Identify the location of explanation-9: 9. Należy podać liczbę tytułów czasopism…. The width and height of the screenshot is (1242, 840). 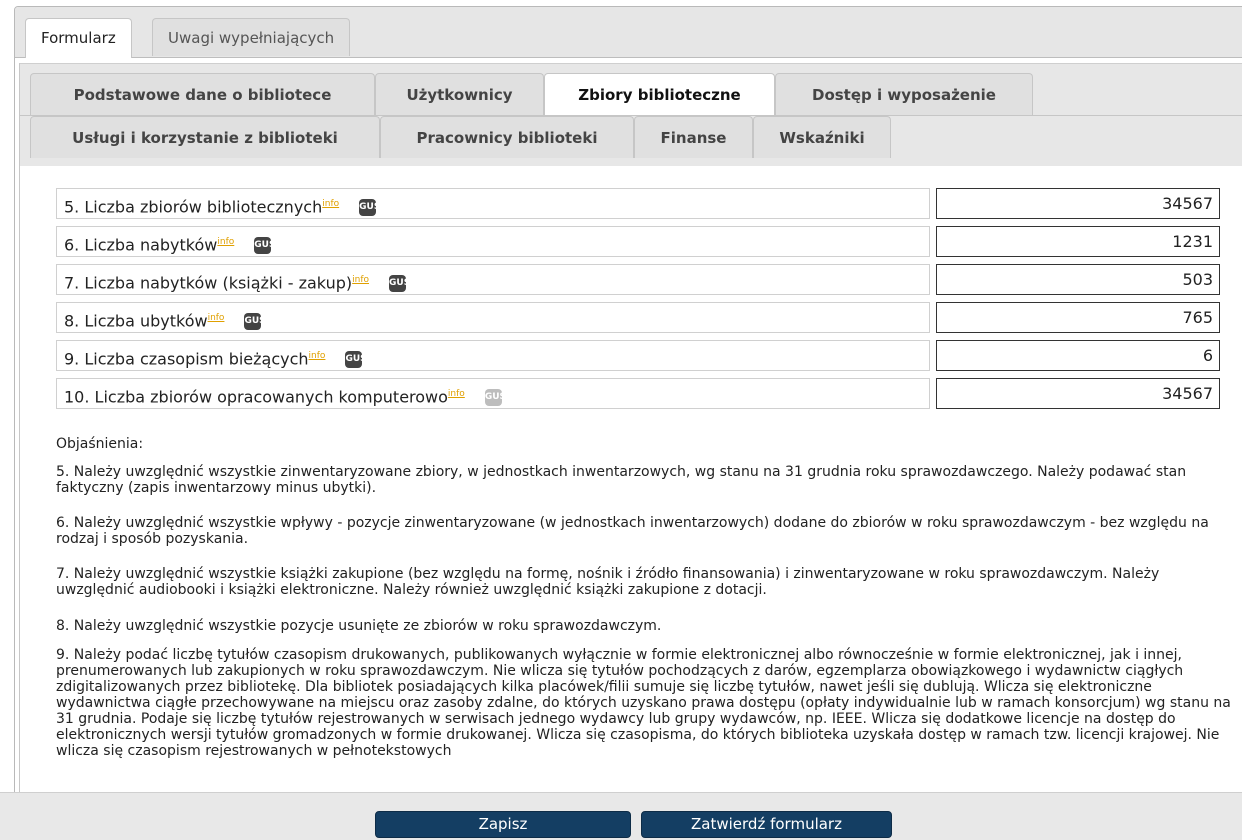
(643, 703).